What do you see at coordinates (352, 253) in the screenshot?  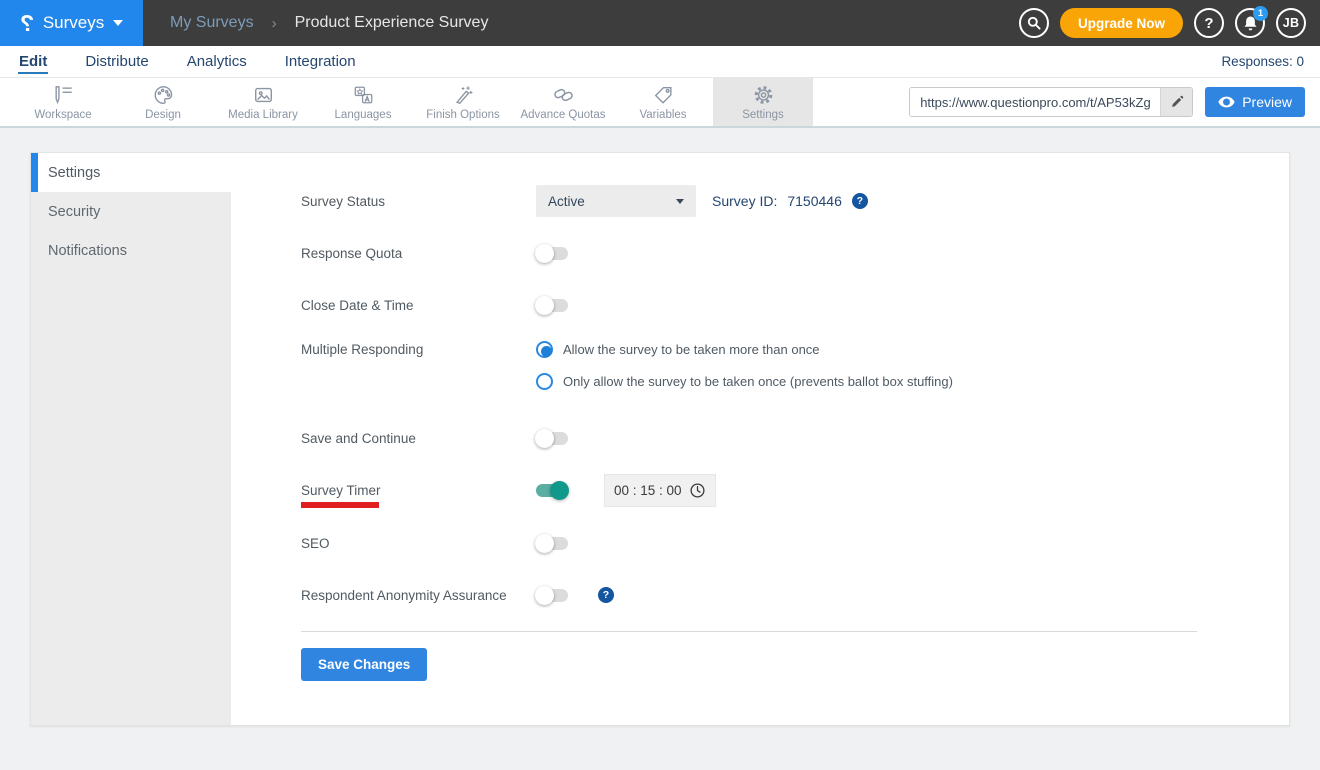 I see `response-quota-label: Response Quota` at bounding box center [352, 253].